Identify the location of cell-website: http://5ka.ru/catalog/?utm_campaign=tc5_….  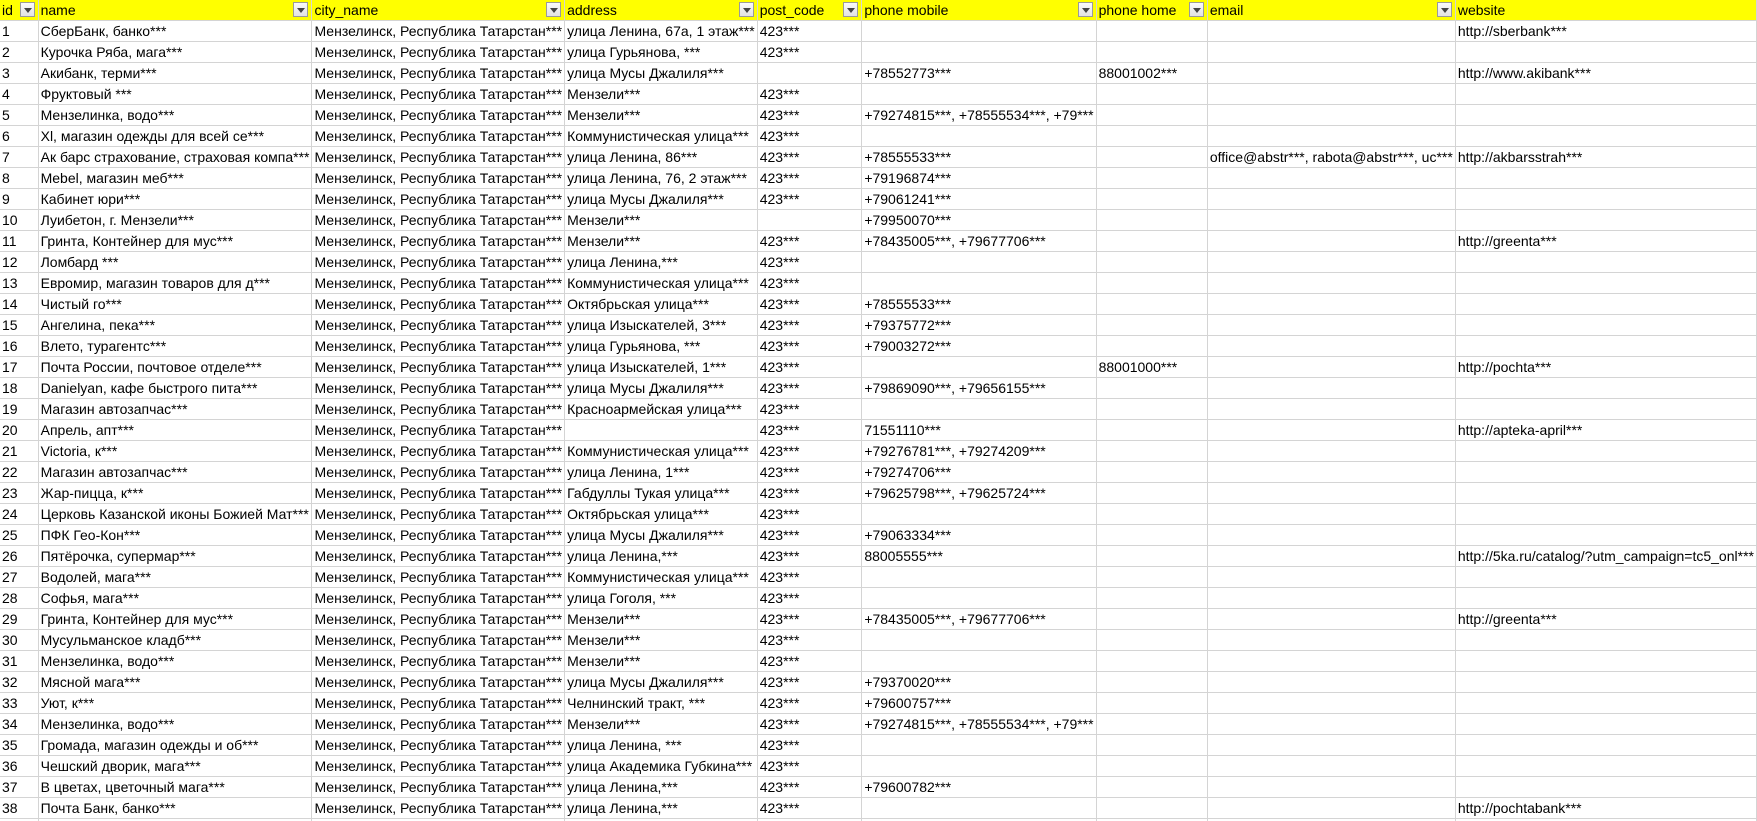
(1606, 556).